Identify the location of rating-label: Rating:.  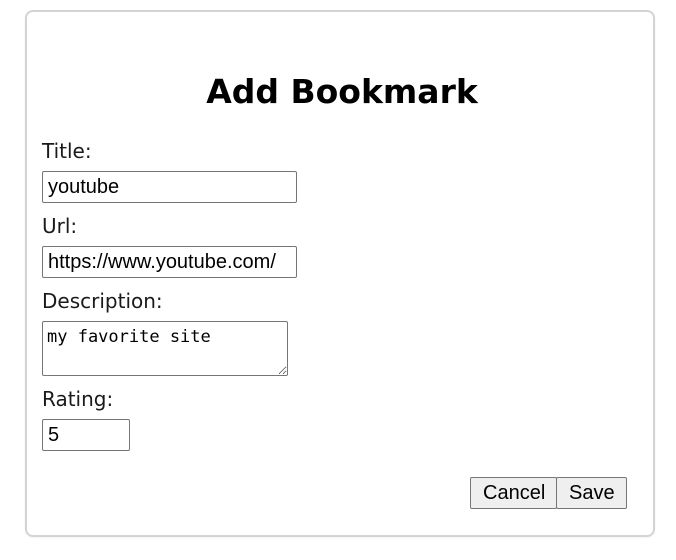
(78, 399).